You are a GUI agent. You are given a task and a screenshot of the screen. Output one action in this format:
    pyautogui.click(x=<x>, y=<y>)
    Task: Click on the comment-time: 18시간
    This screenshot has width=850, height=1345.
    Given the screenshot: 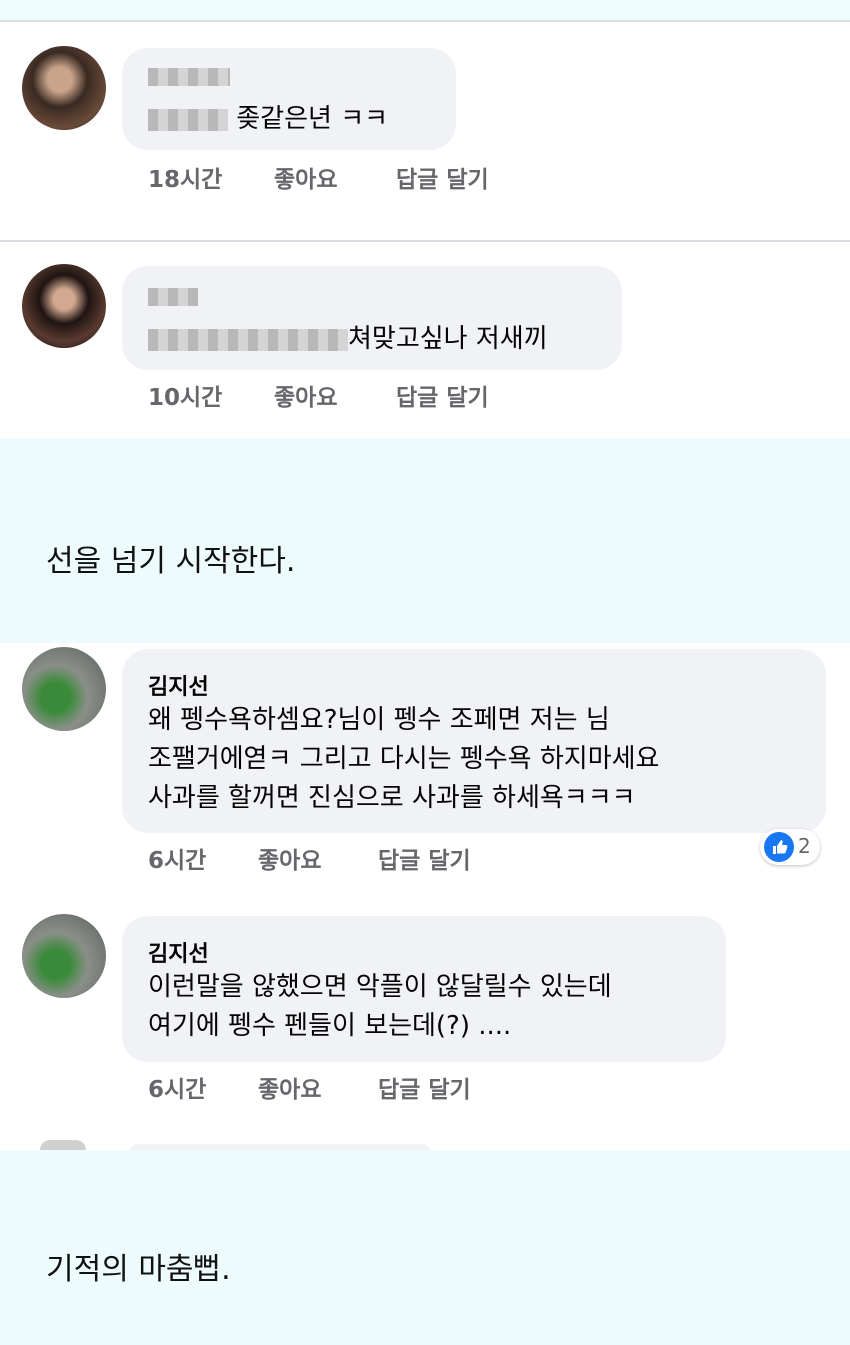 What is the action you would take?
    pyautogui.click(x=185, y=180)
    